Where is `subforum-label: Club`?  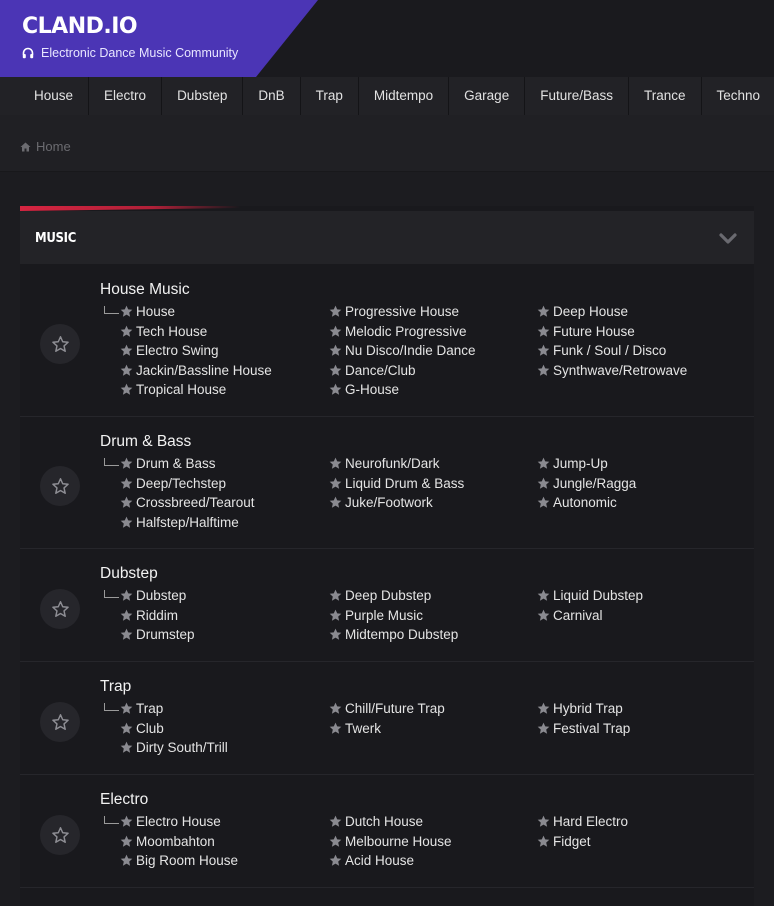 subforum-label: Club is located at coordinates (150, 728).